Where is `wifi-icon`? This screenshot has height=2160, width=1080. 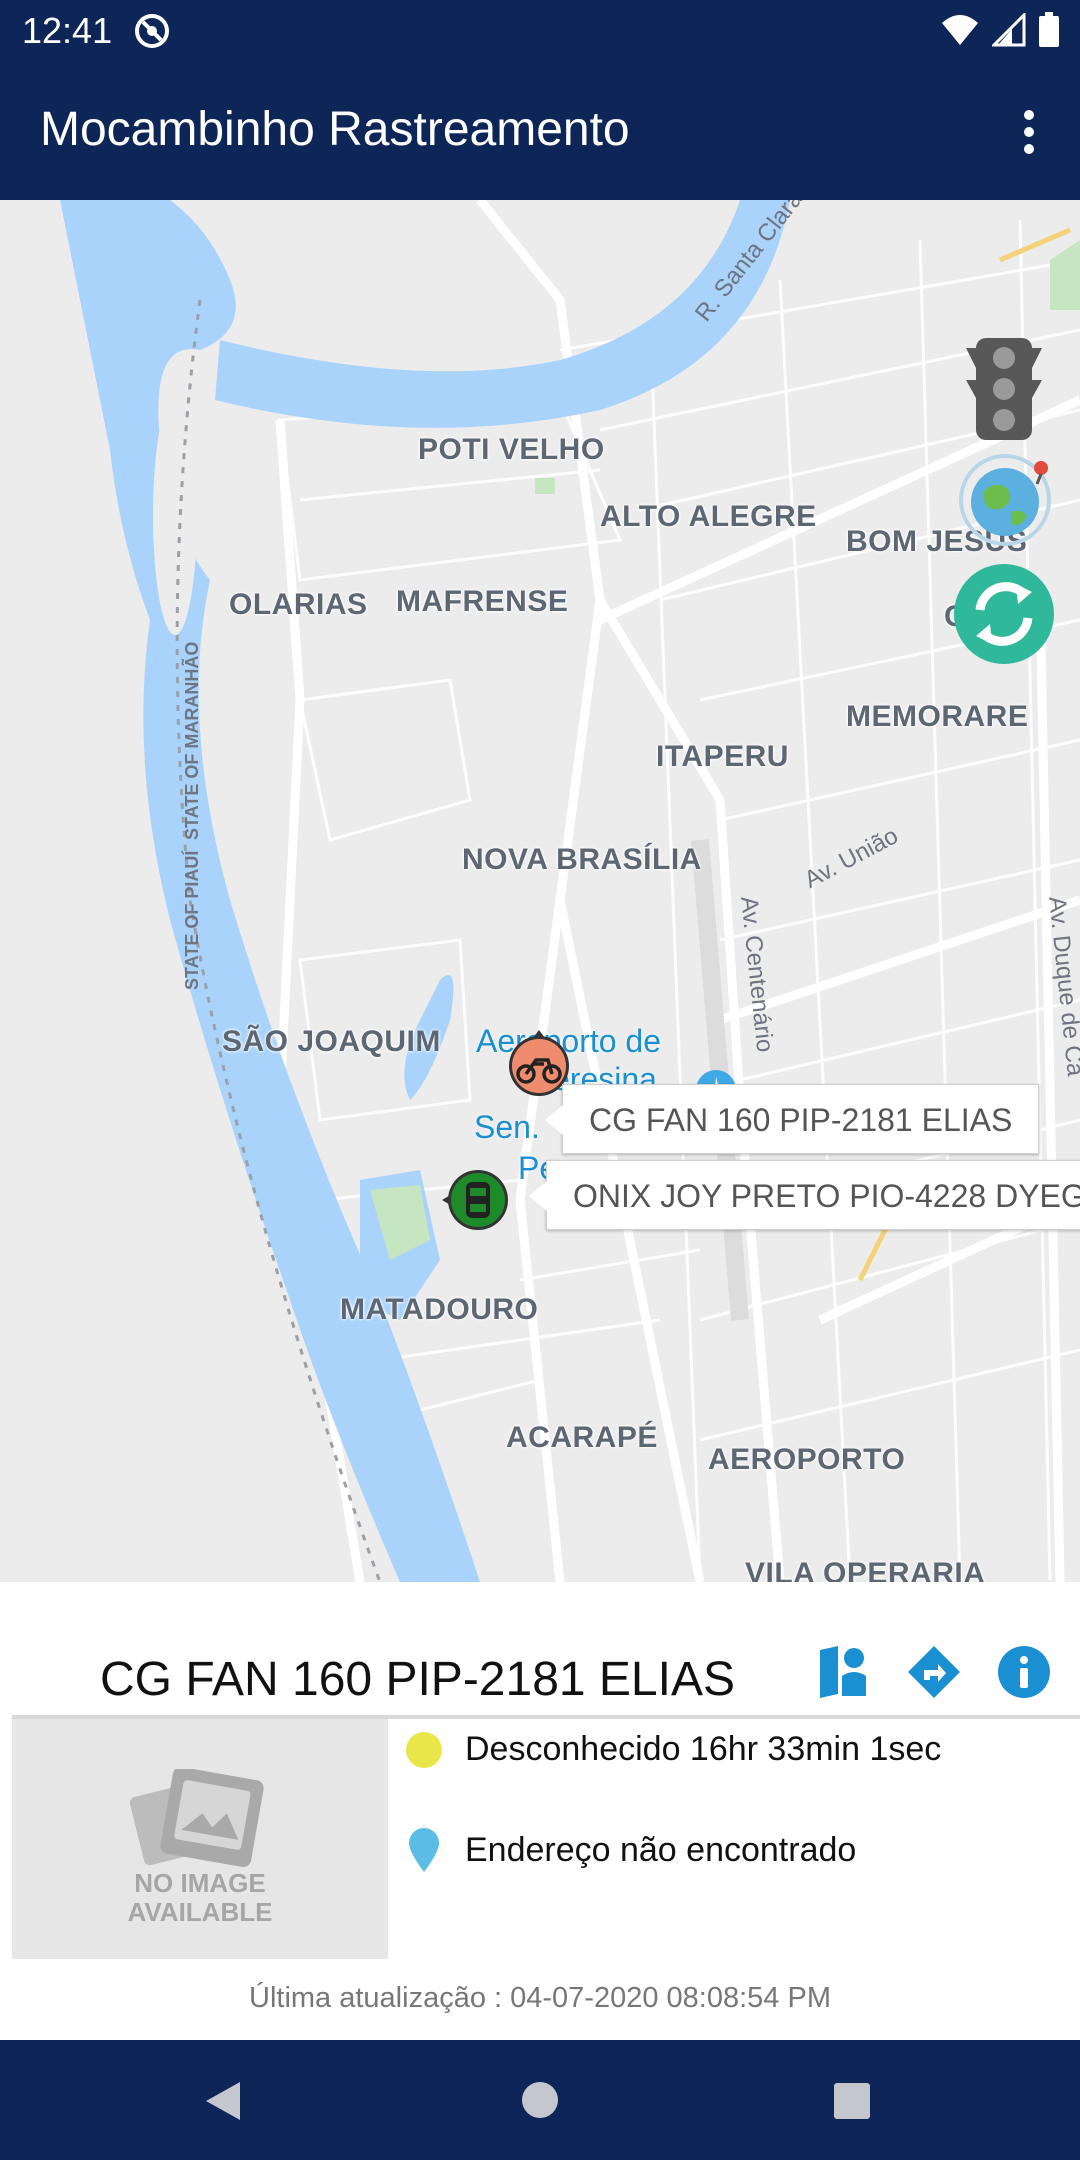
wifi-icon is located at coordinates (960, 30).